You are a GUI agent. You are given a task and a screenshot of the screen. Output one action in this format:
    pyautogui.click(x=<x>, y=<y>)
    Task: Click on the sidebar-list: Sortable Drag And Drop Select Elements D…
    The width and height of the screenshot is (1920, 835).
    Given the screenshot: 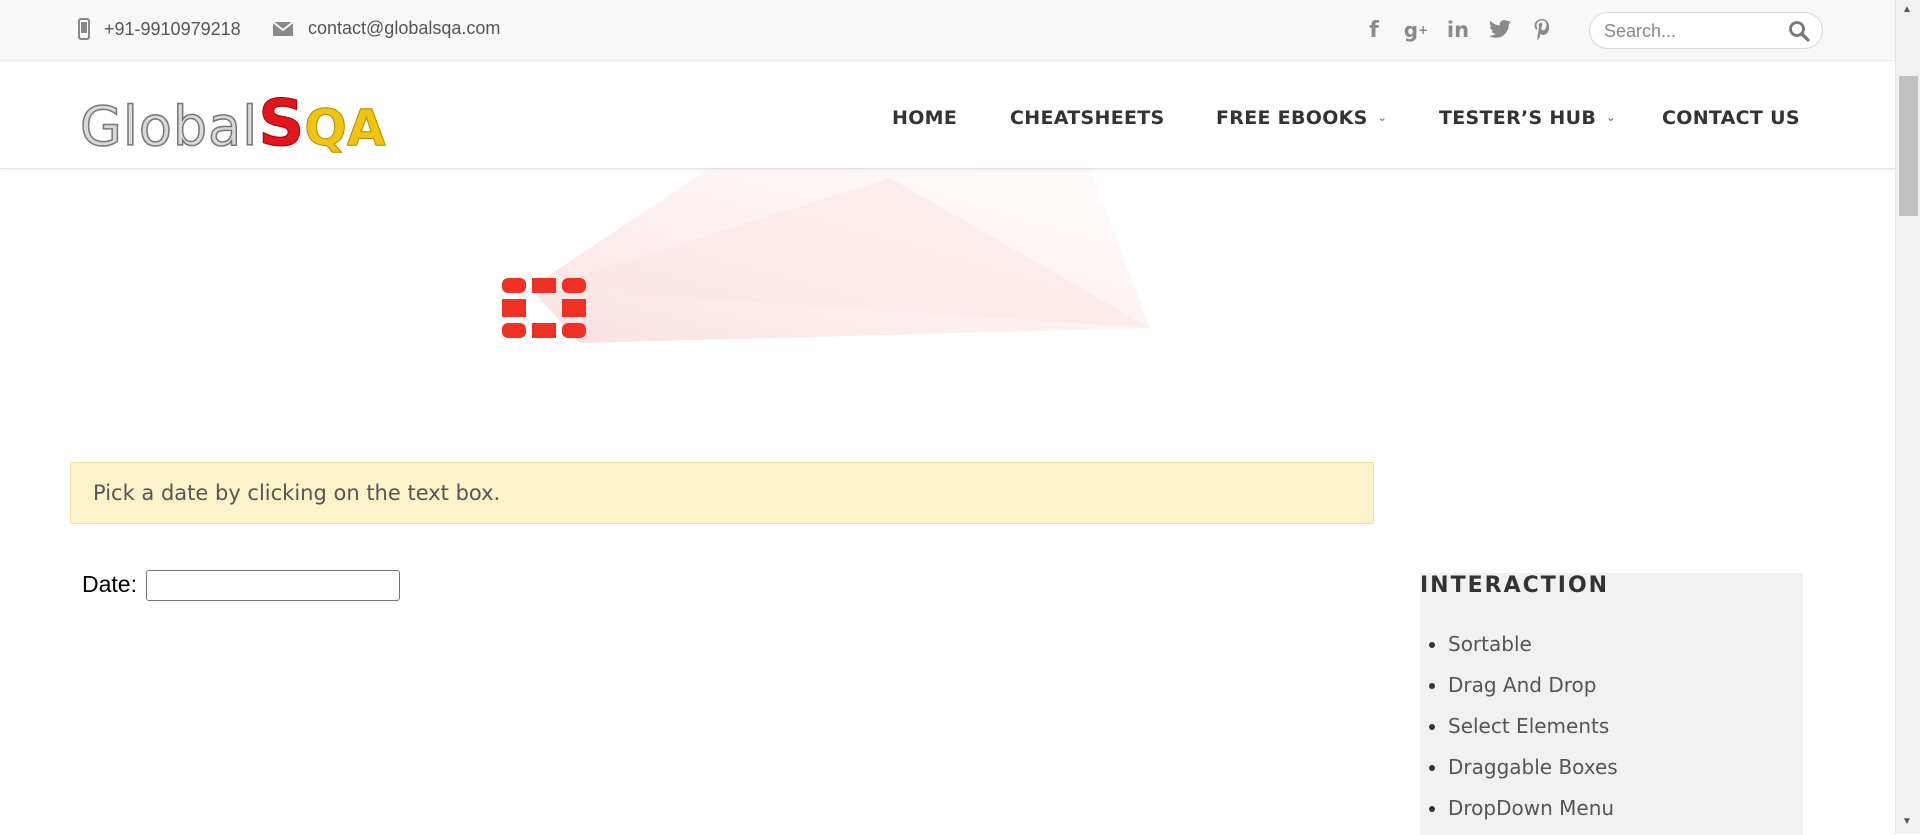 What is the action you would take?
    pyautogui.click(x=1519, y=731)
    